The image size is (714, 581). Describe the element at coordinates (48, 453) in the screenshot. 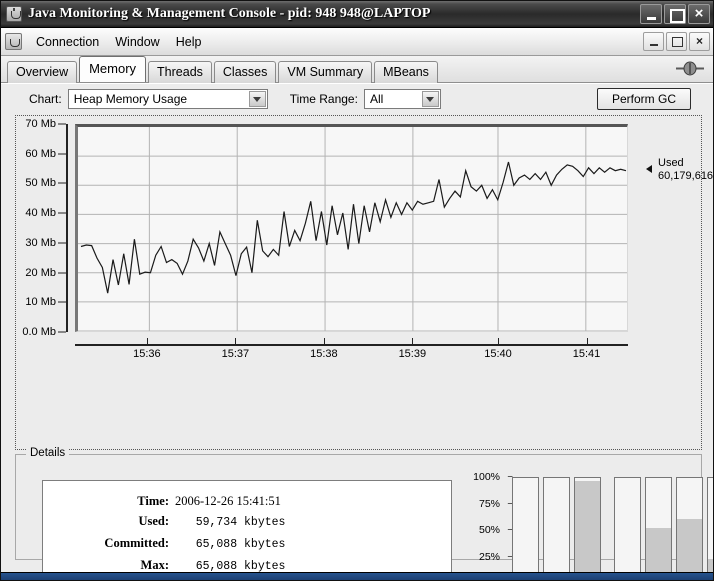

I see `details-panel-title: Details` at that location.